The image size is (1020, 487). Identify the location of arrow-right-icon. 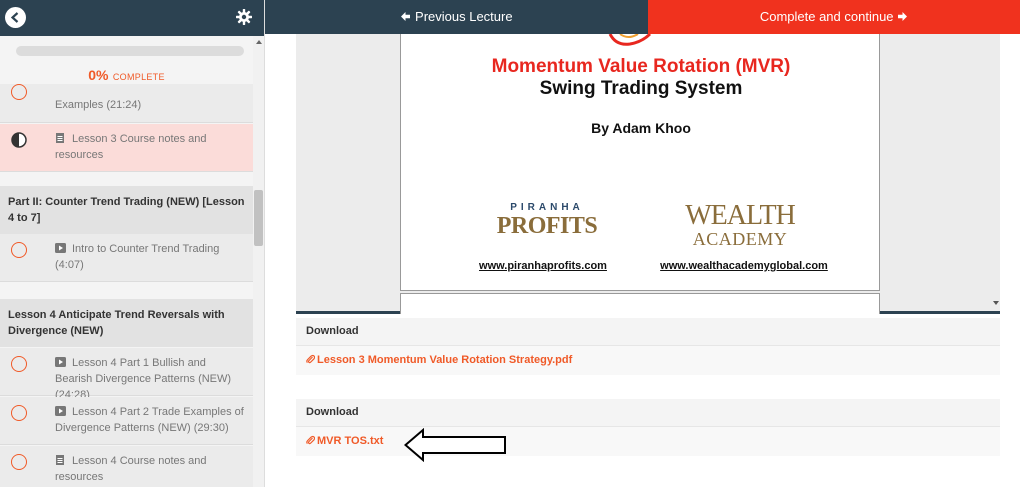
(903, 16).